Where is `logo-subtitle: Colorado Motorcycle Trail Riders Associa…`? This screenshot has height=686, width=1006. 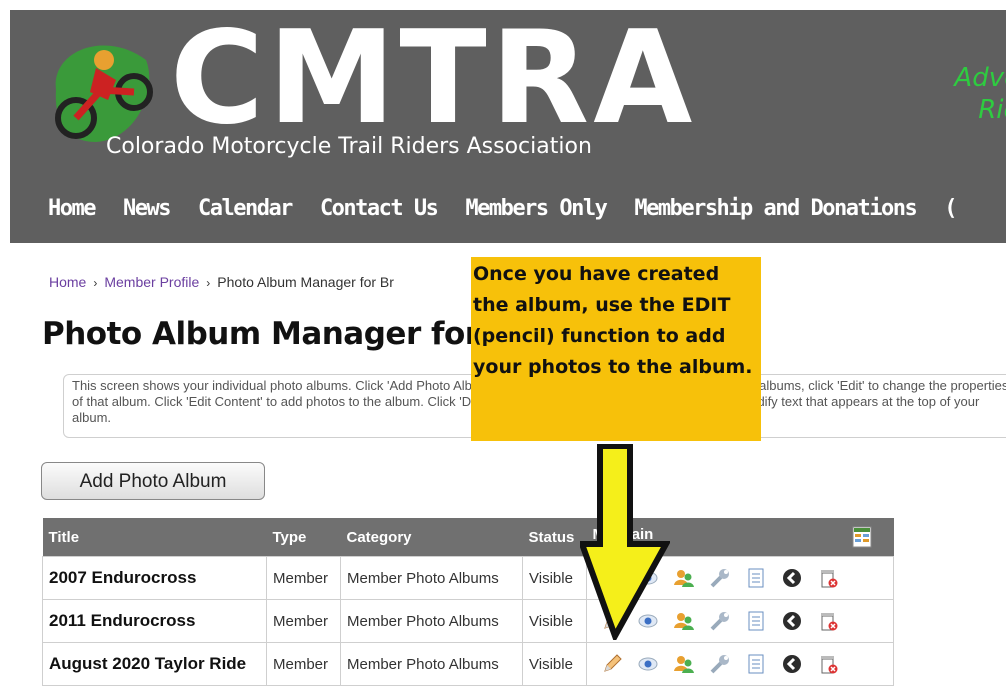
logo-subtitle: Colorado Motorcycle Trail Riders Associa… is located at coordinates (349, 146).